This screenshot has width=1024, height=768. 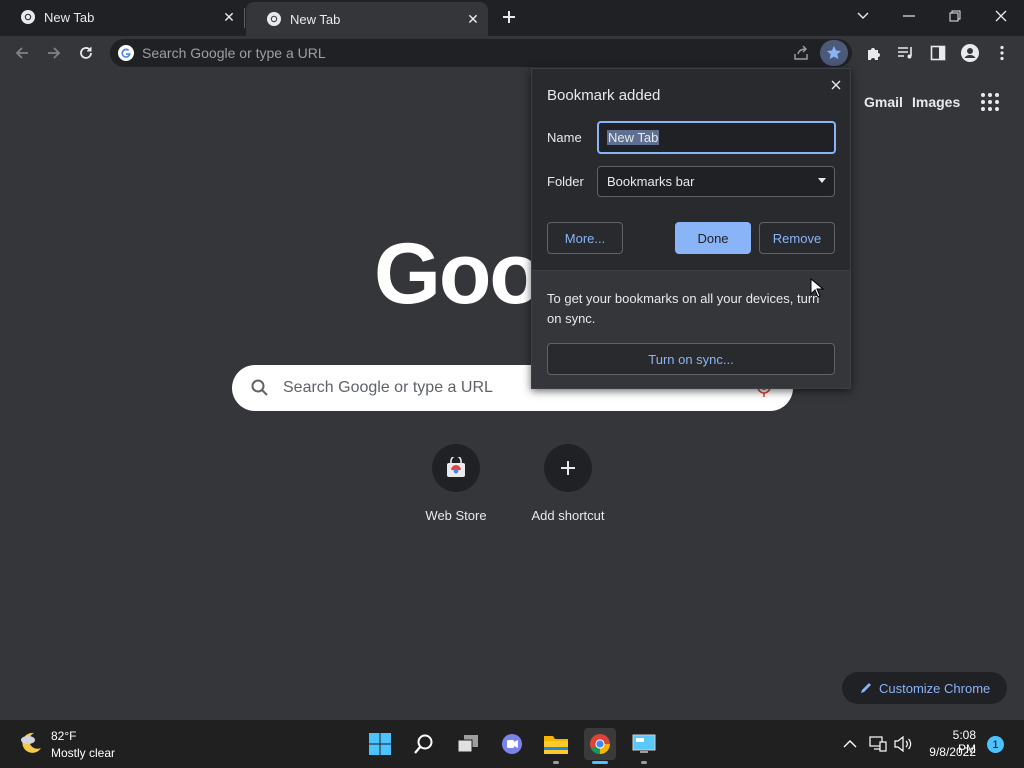 I want to click on media-controls-button, so click(x=906, y=53).